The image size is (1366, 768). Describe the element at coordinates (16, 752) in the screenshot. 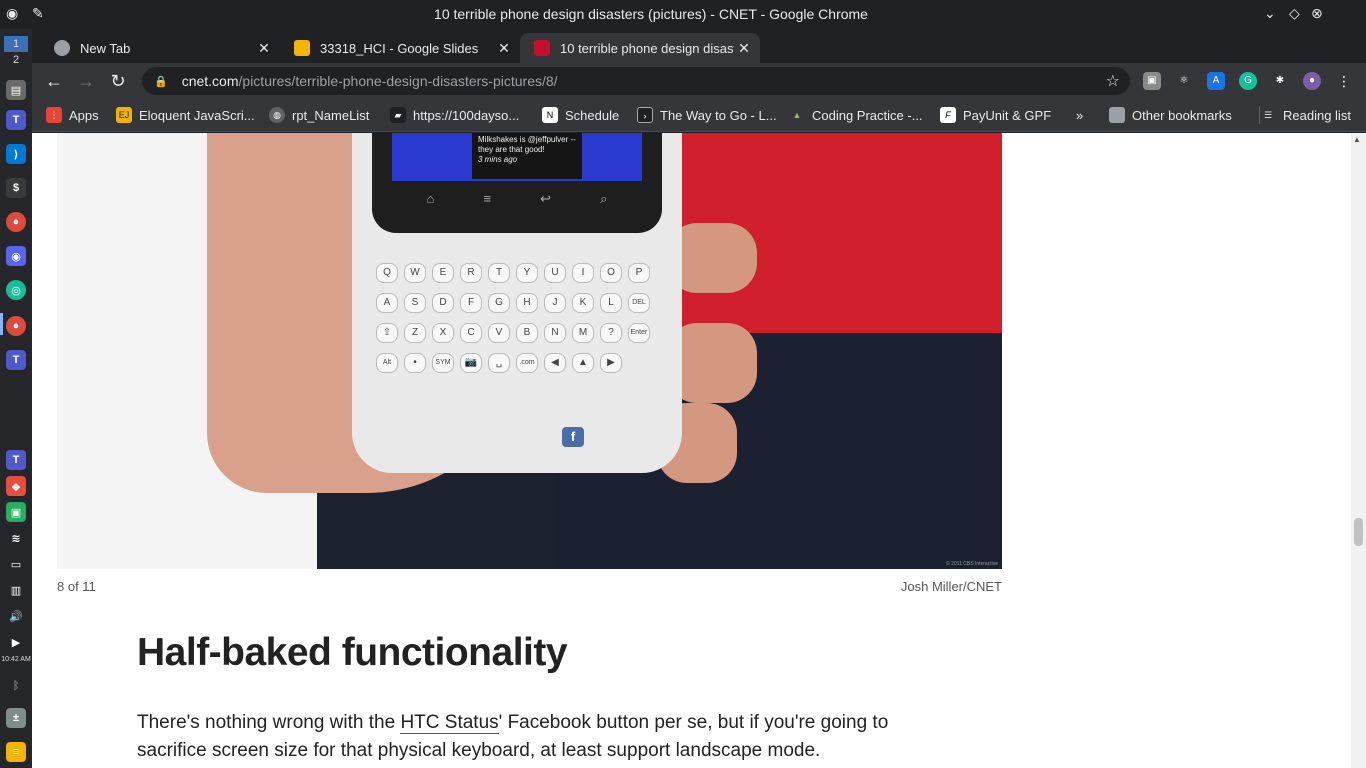

I see `notes-icon: ≡` at that location.